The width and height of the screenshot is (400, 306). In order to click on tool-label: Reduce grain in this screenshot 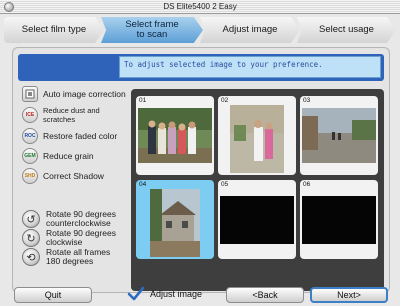, I will do `click(68, 155)`.